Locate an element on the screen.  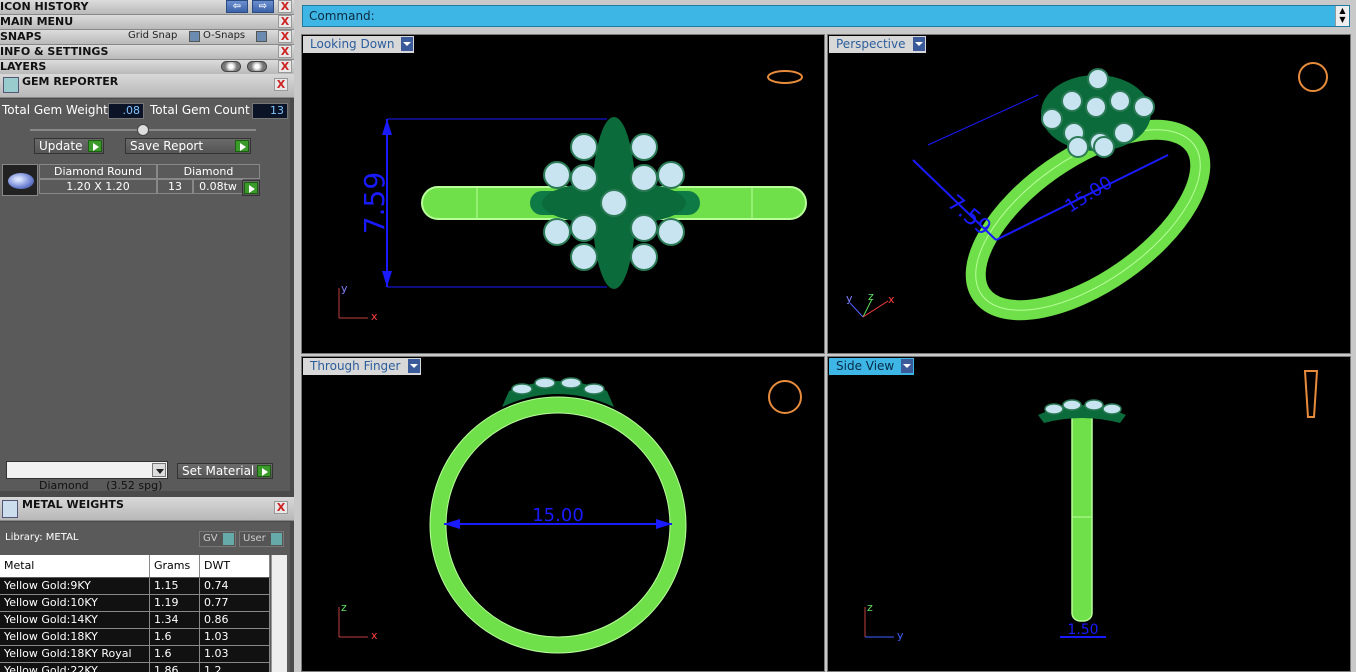
axis-y-label: y is located at coordinates (900, 635).